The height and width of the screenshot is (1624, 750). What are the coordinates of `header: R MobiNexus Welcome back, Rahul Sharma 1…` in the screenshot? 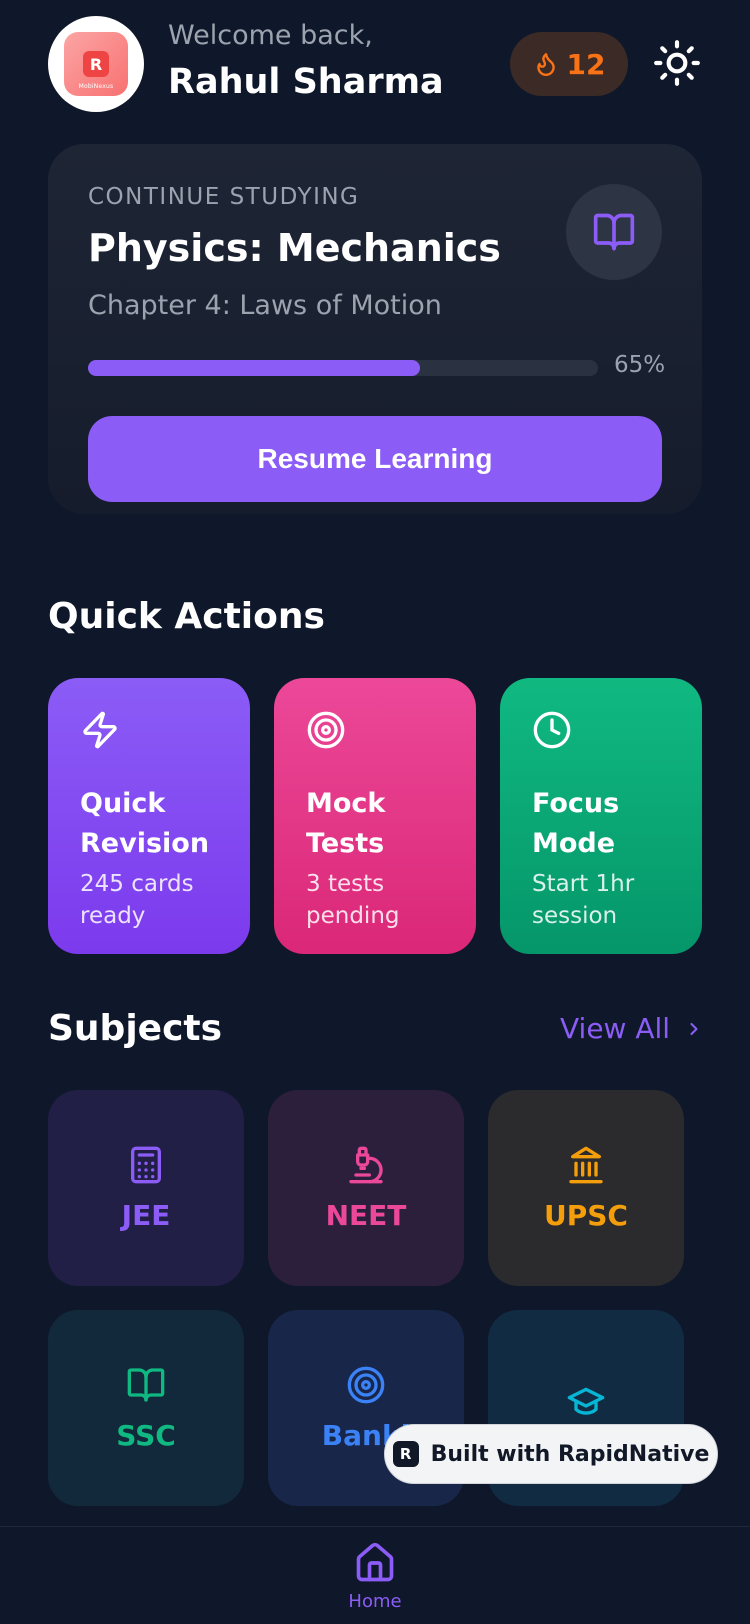 It's located at (375, 64).